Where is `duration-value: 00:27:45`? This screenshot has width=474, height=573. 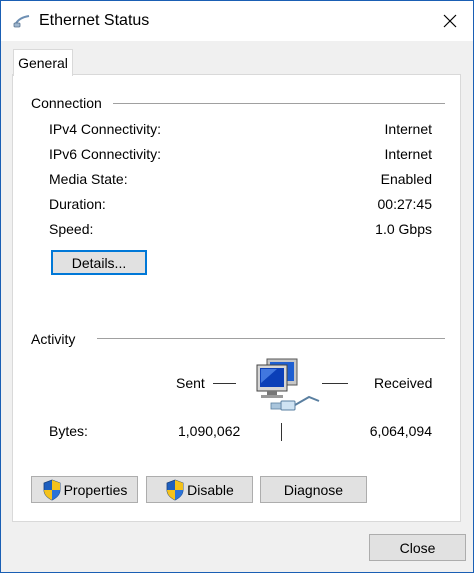 duration-value: 00:27:45 is located at coordinates (405, 204).